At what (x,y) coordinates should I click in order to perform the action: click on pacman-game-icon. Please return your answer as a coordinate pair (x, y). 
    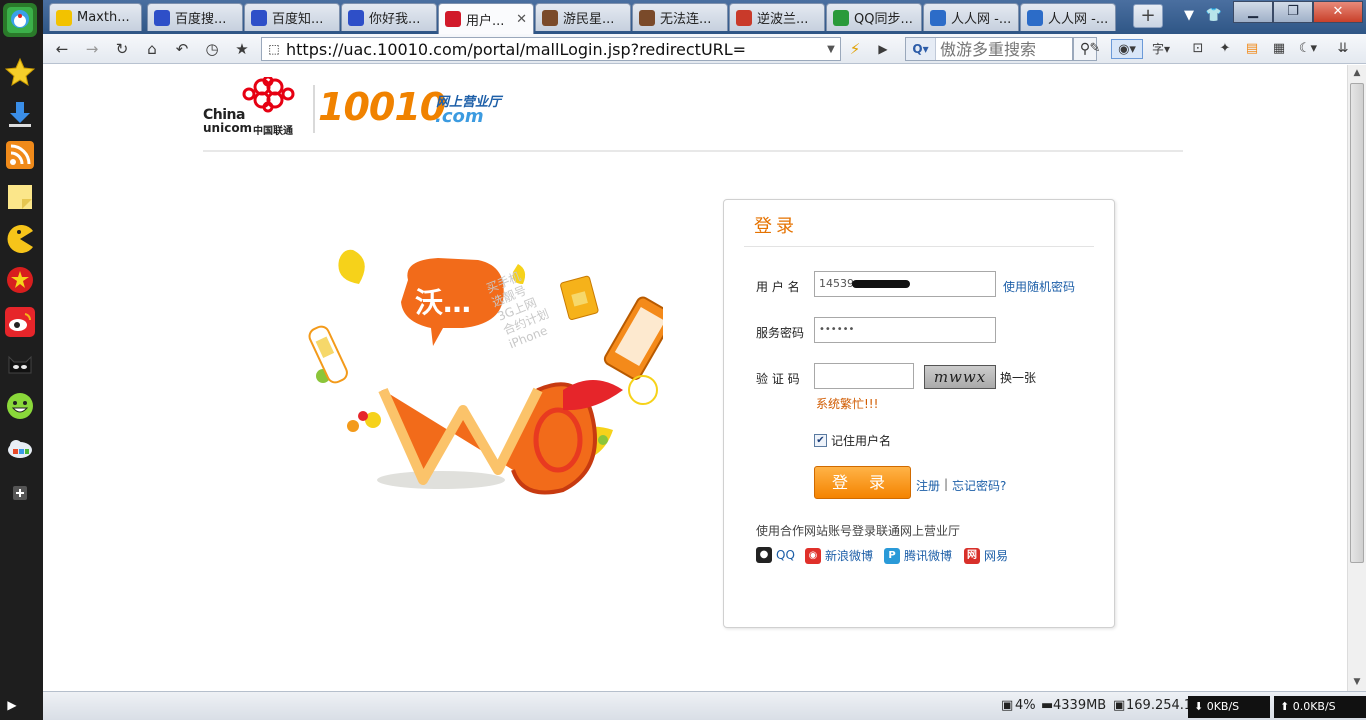
    Looking at the image, I should click on (20, 239).